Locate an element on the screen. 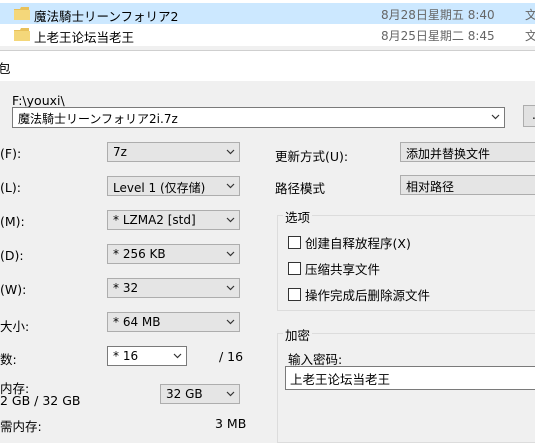 The image size is (535, 443). word-size-label: (W): is located at coordinates (13, 289).